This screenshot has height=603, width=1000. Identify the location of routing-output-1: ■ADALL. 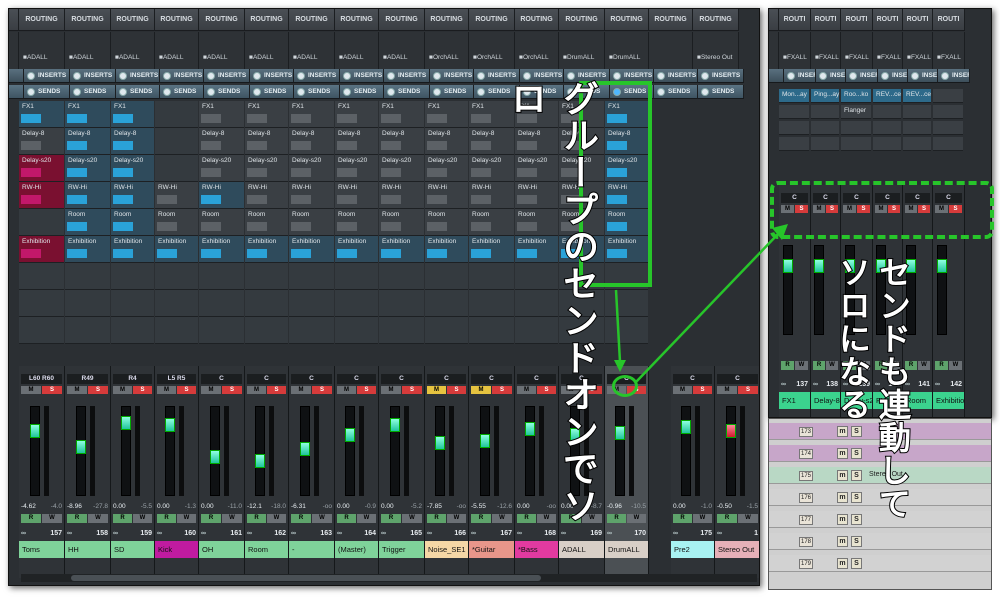
(88, 51).